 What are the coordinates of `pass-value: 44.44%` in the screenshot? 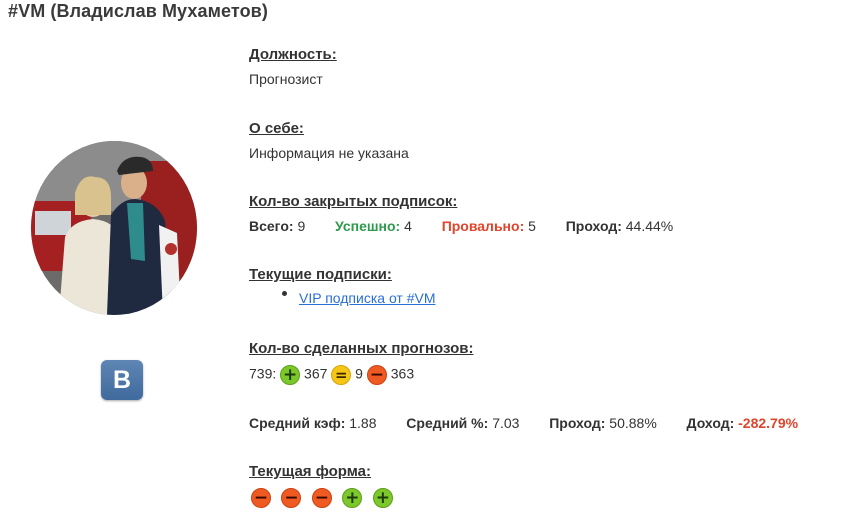 It's located at (649, 226).